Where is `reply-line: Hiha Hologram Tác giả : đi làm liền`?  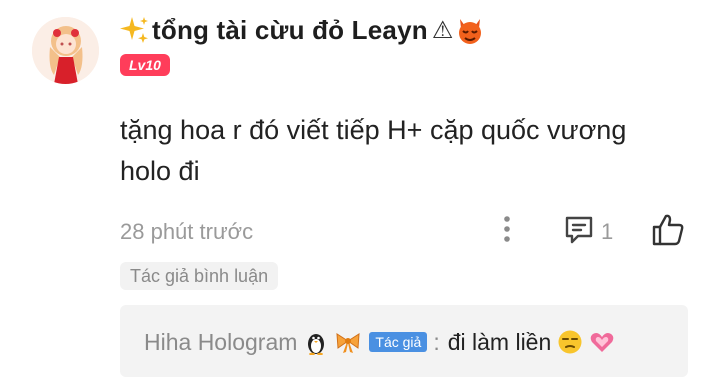 reply-line: Hiha Hologram Tác giả : đi làm liền is located at coordinates (379, 342).